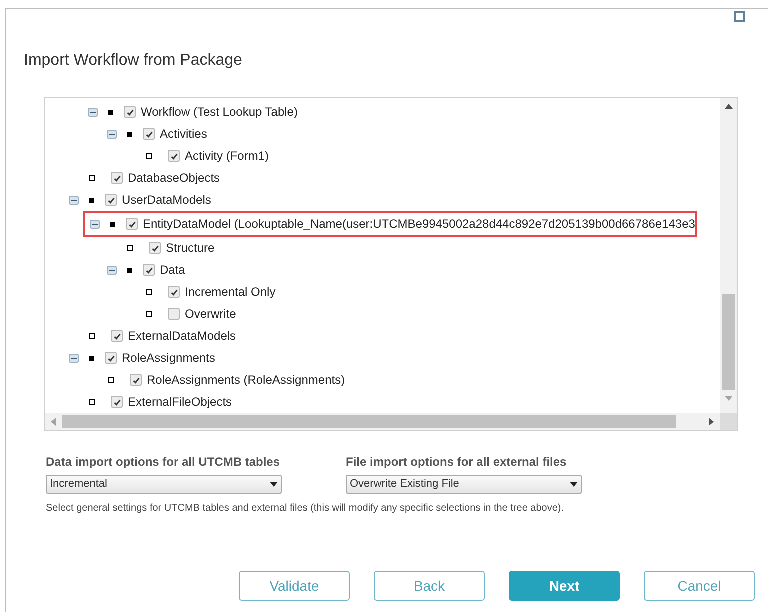 The width and height of the screenshot is (768, 612). Describe the element at coordinates (246, 380) in the screenshot. I see `tree-item-label: RoleAssignments (RoleAssignments)` at that location.